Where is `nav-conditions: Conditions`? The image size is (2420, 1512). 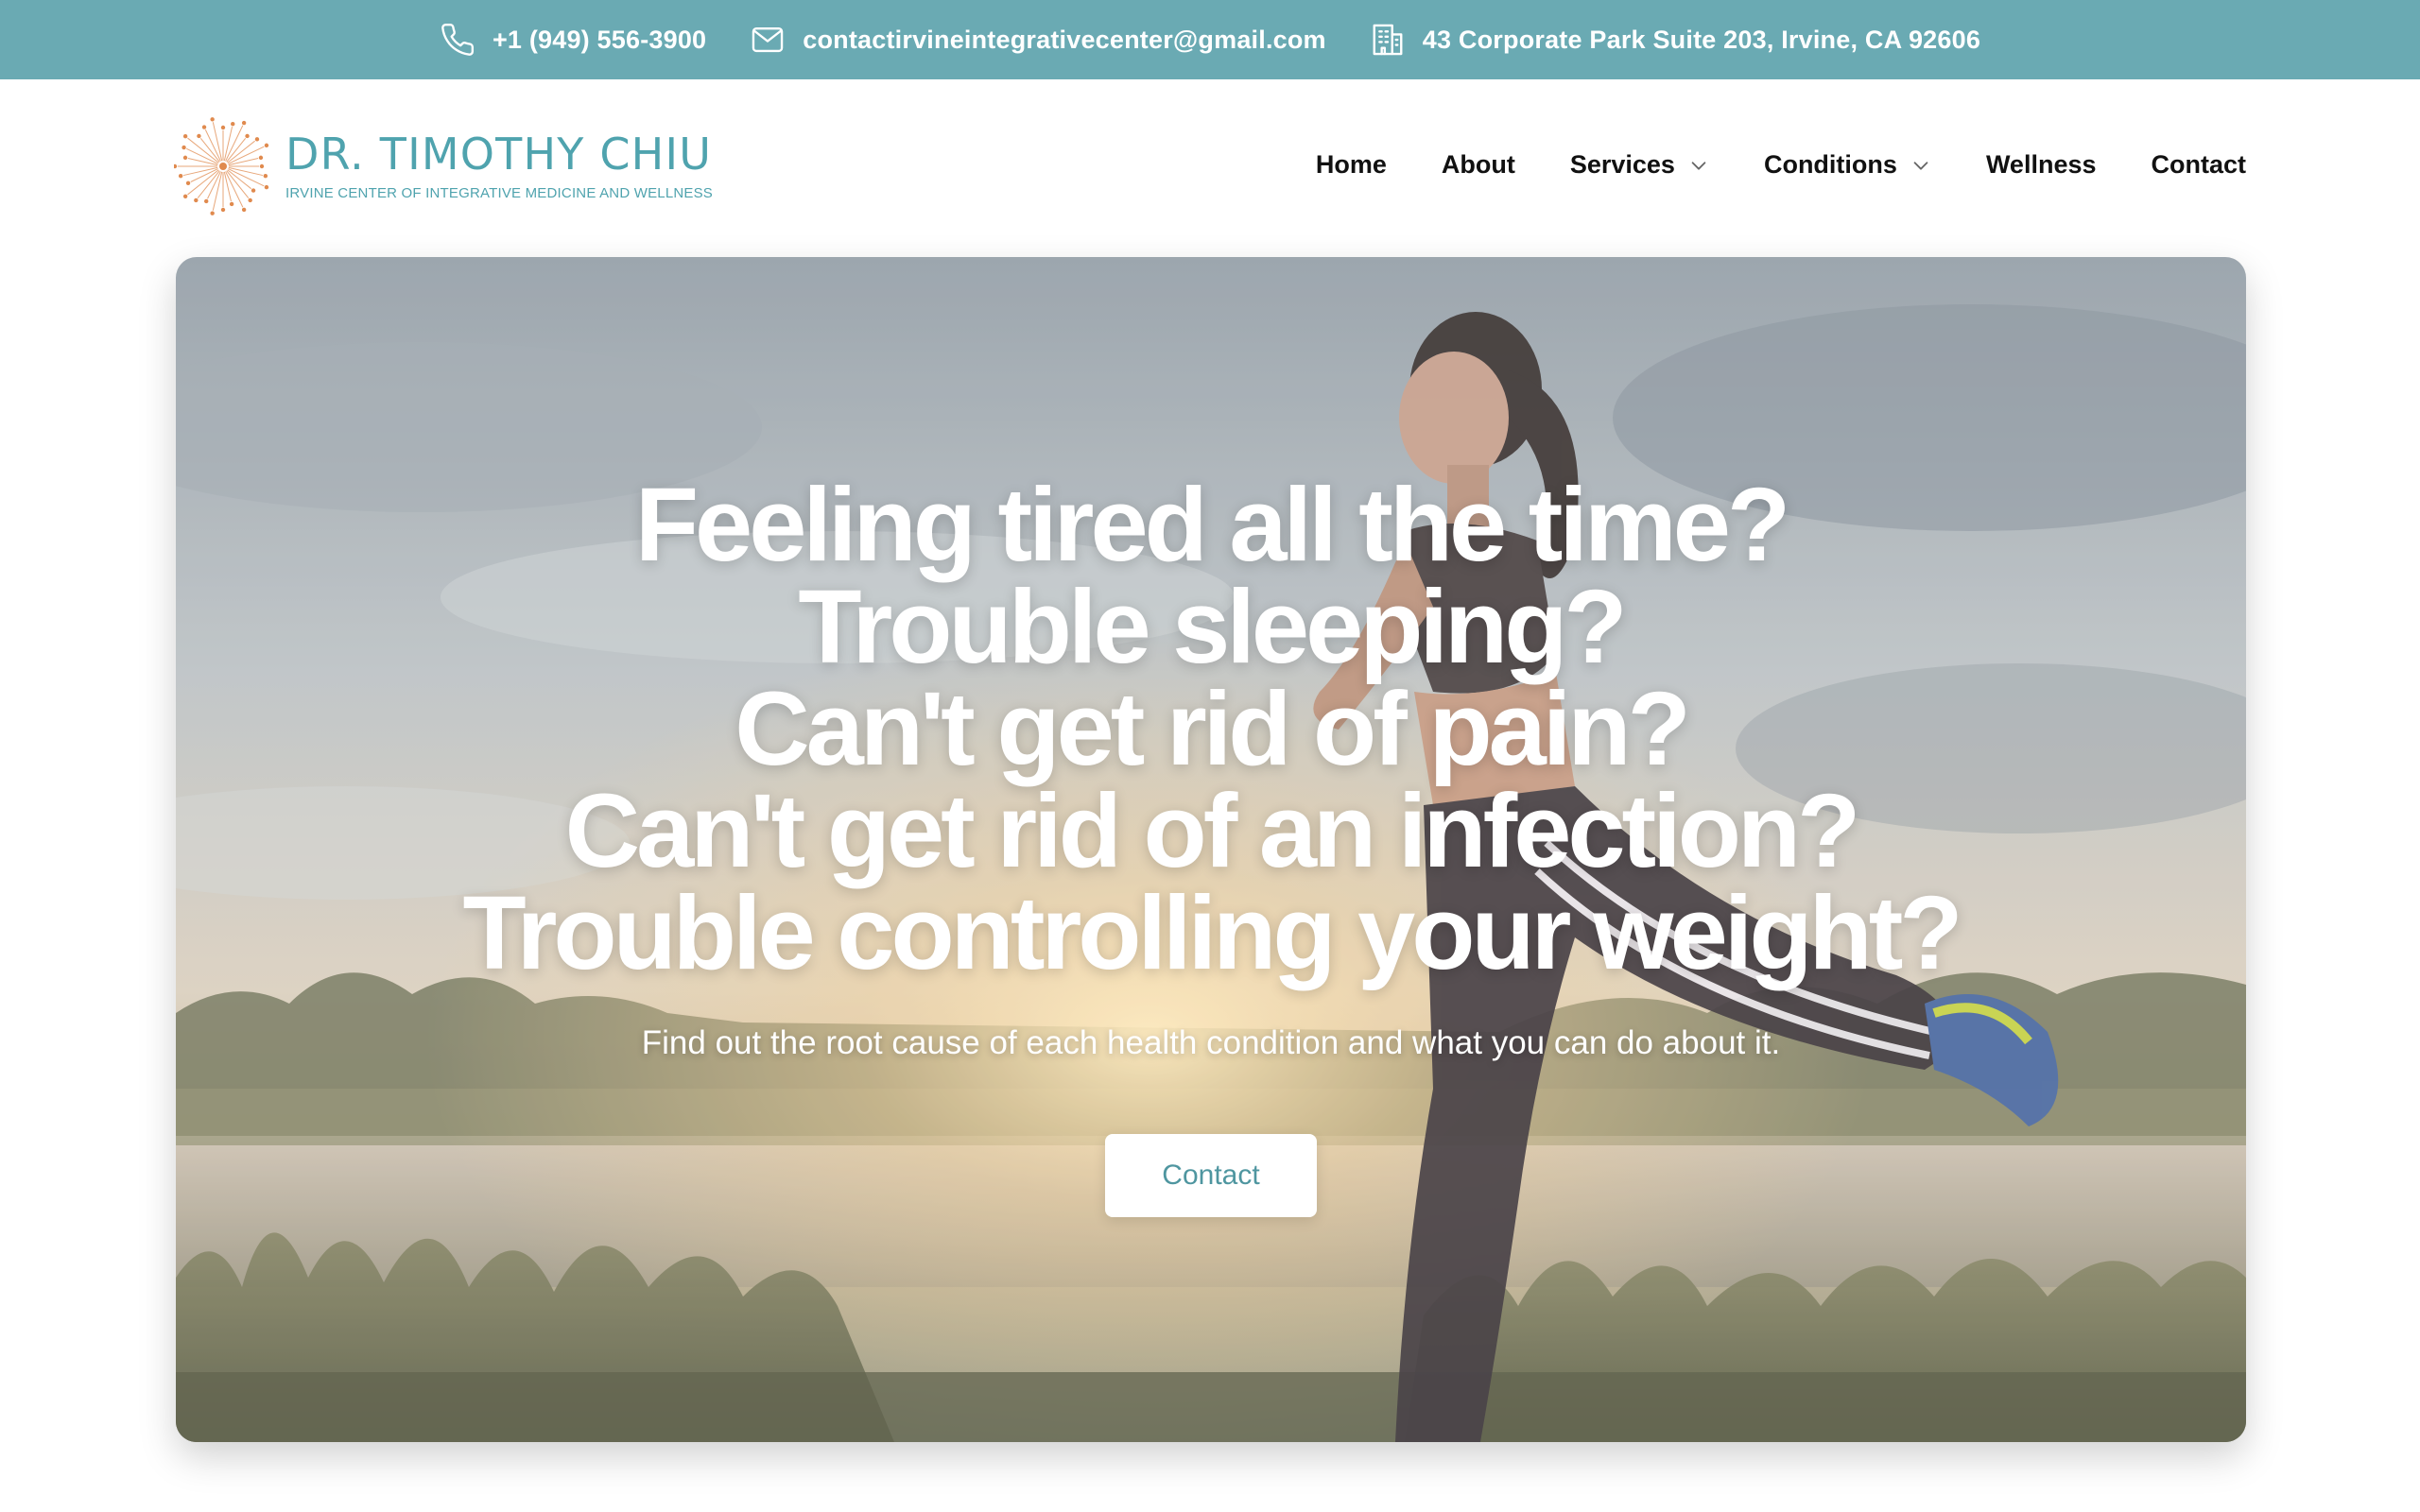 nav-conditions: Conditions is located at coordinates (1847, 165).